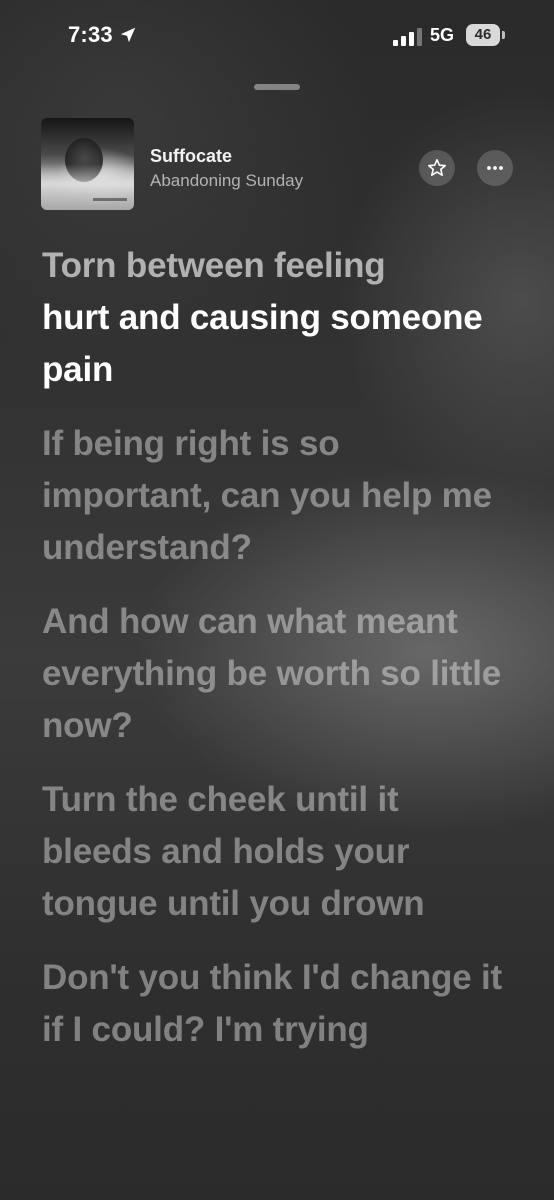  What do you see at coordinates (277, 35) in the screenshot?
I see `status-bar: 7:33 5G 46` at bounding box center [277, 35].